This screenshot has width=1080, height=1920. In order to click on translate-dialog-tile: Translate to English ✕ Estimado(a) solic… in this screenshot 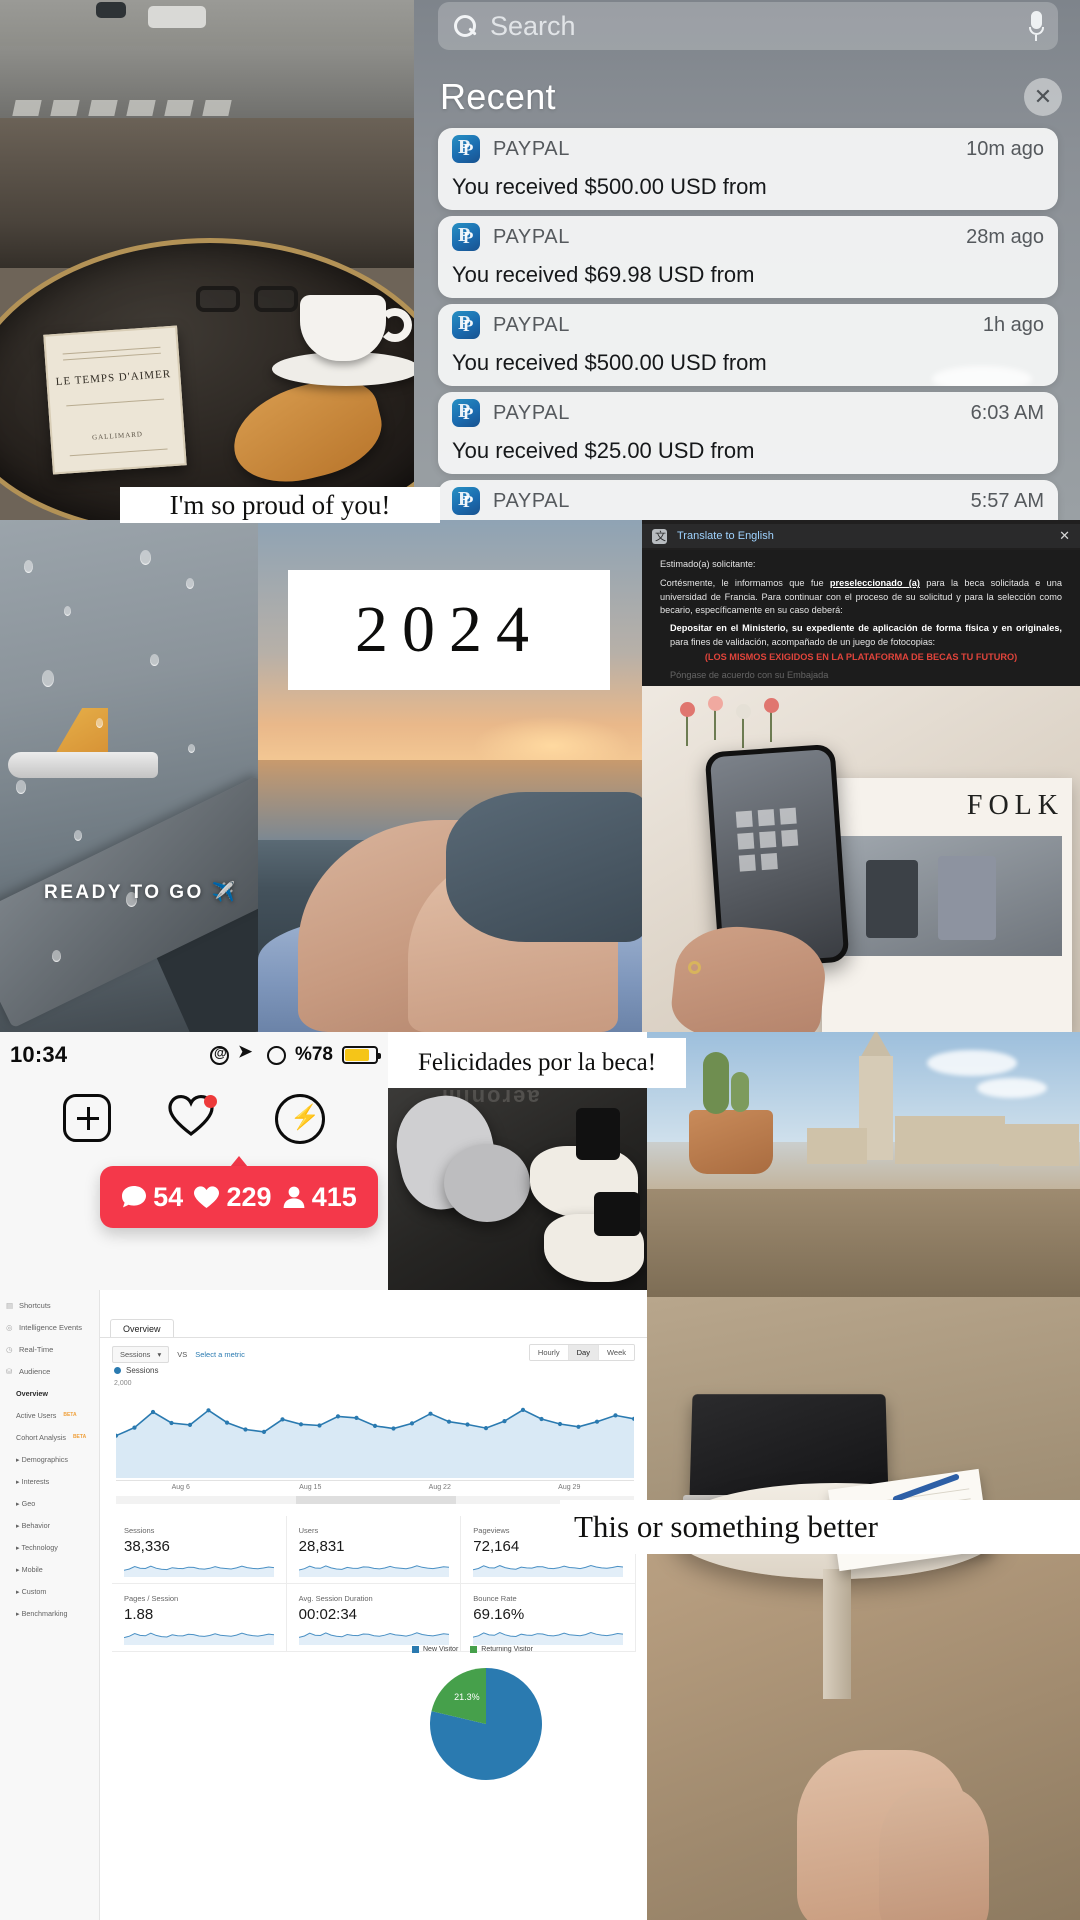, I will do `click(861, 603)`.